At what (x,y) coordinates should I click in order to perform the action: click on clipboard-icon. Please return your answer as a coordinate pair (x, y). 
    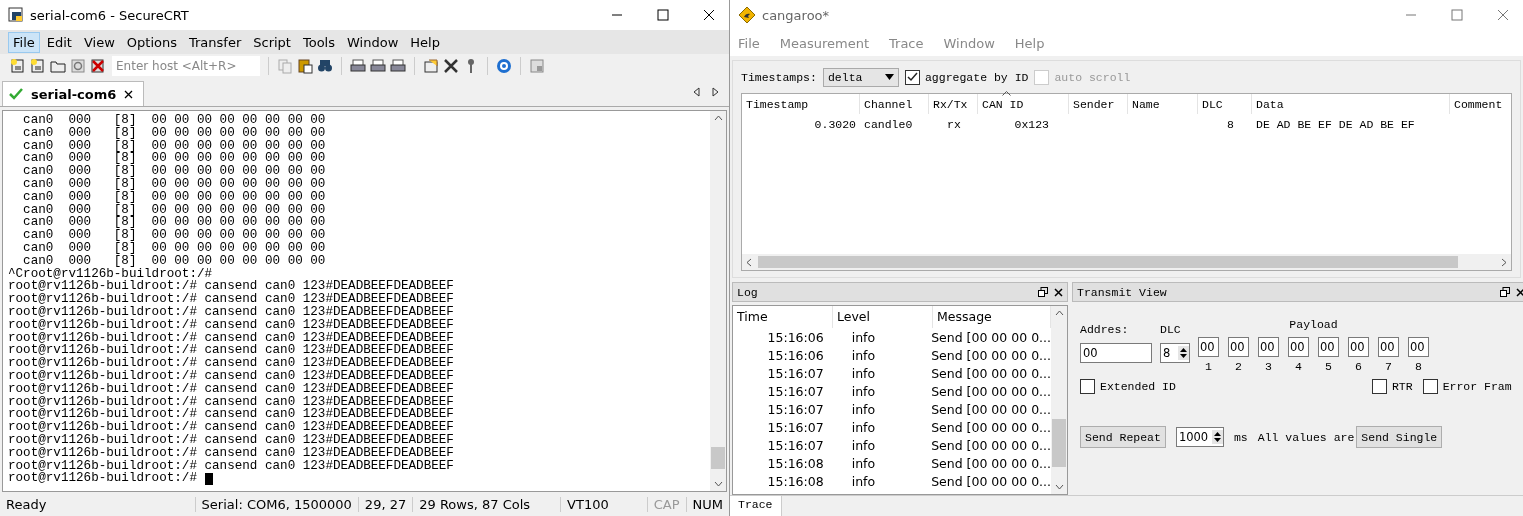
    Looking at the image, I should click on (305, 66).